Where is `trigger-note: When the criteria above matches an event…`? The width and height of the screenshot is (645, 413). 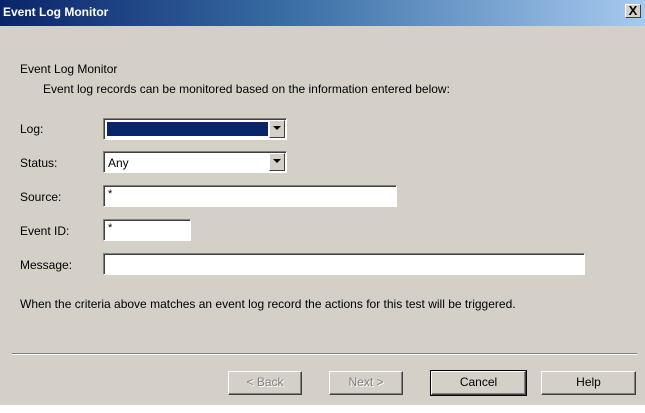 trigger-note: When the criteria above matches an event… is located at coordinates (268, 304).